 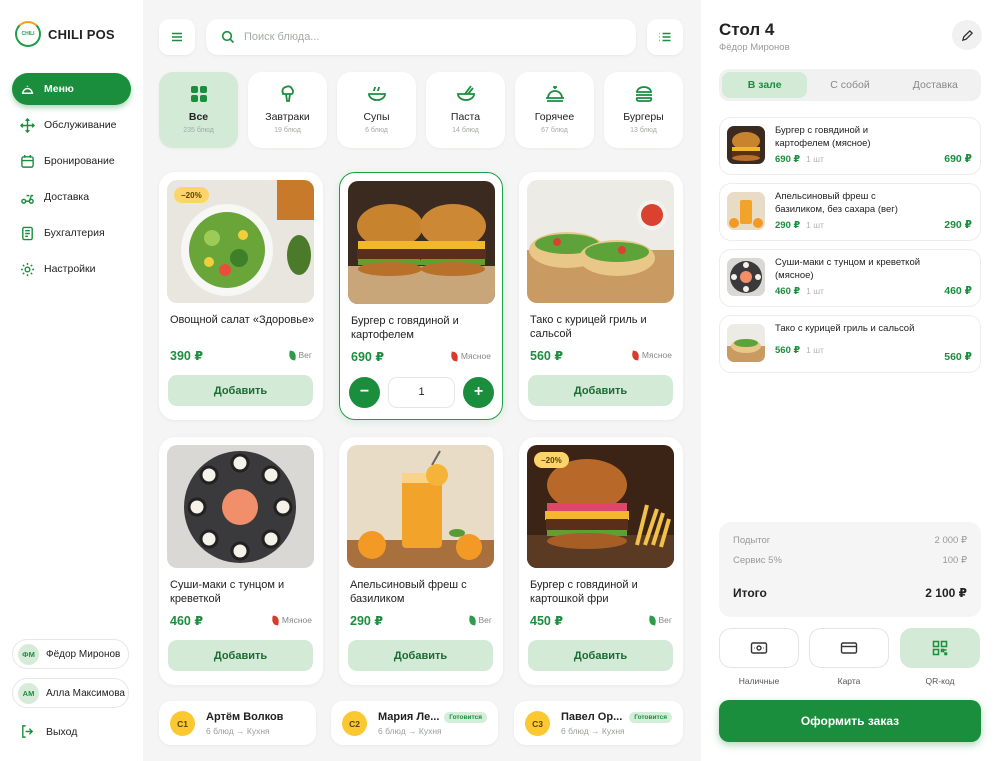 I want to click on pasta-bowl-icon, so click(x=465, y=93).